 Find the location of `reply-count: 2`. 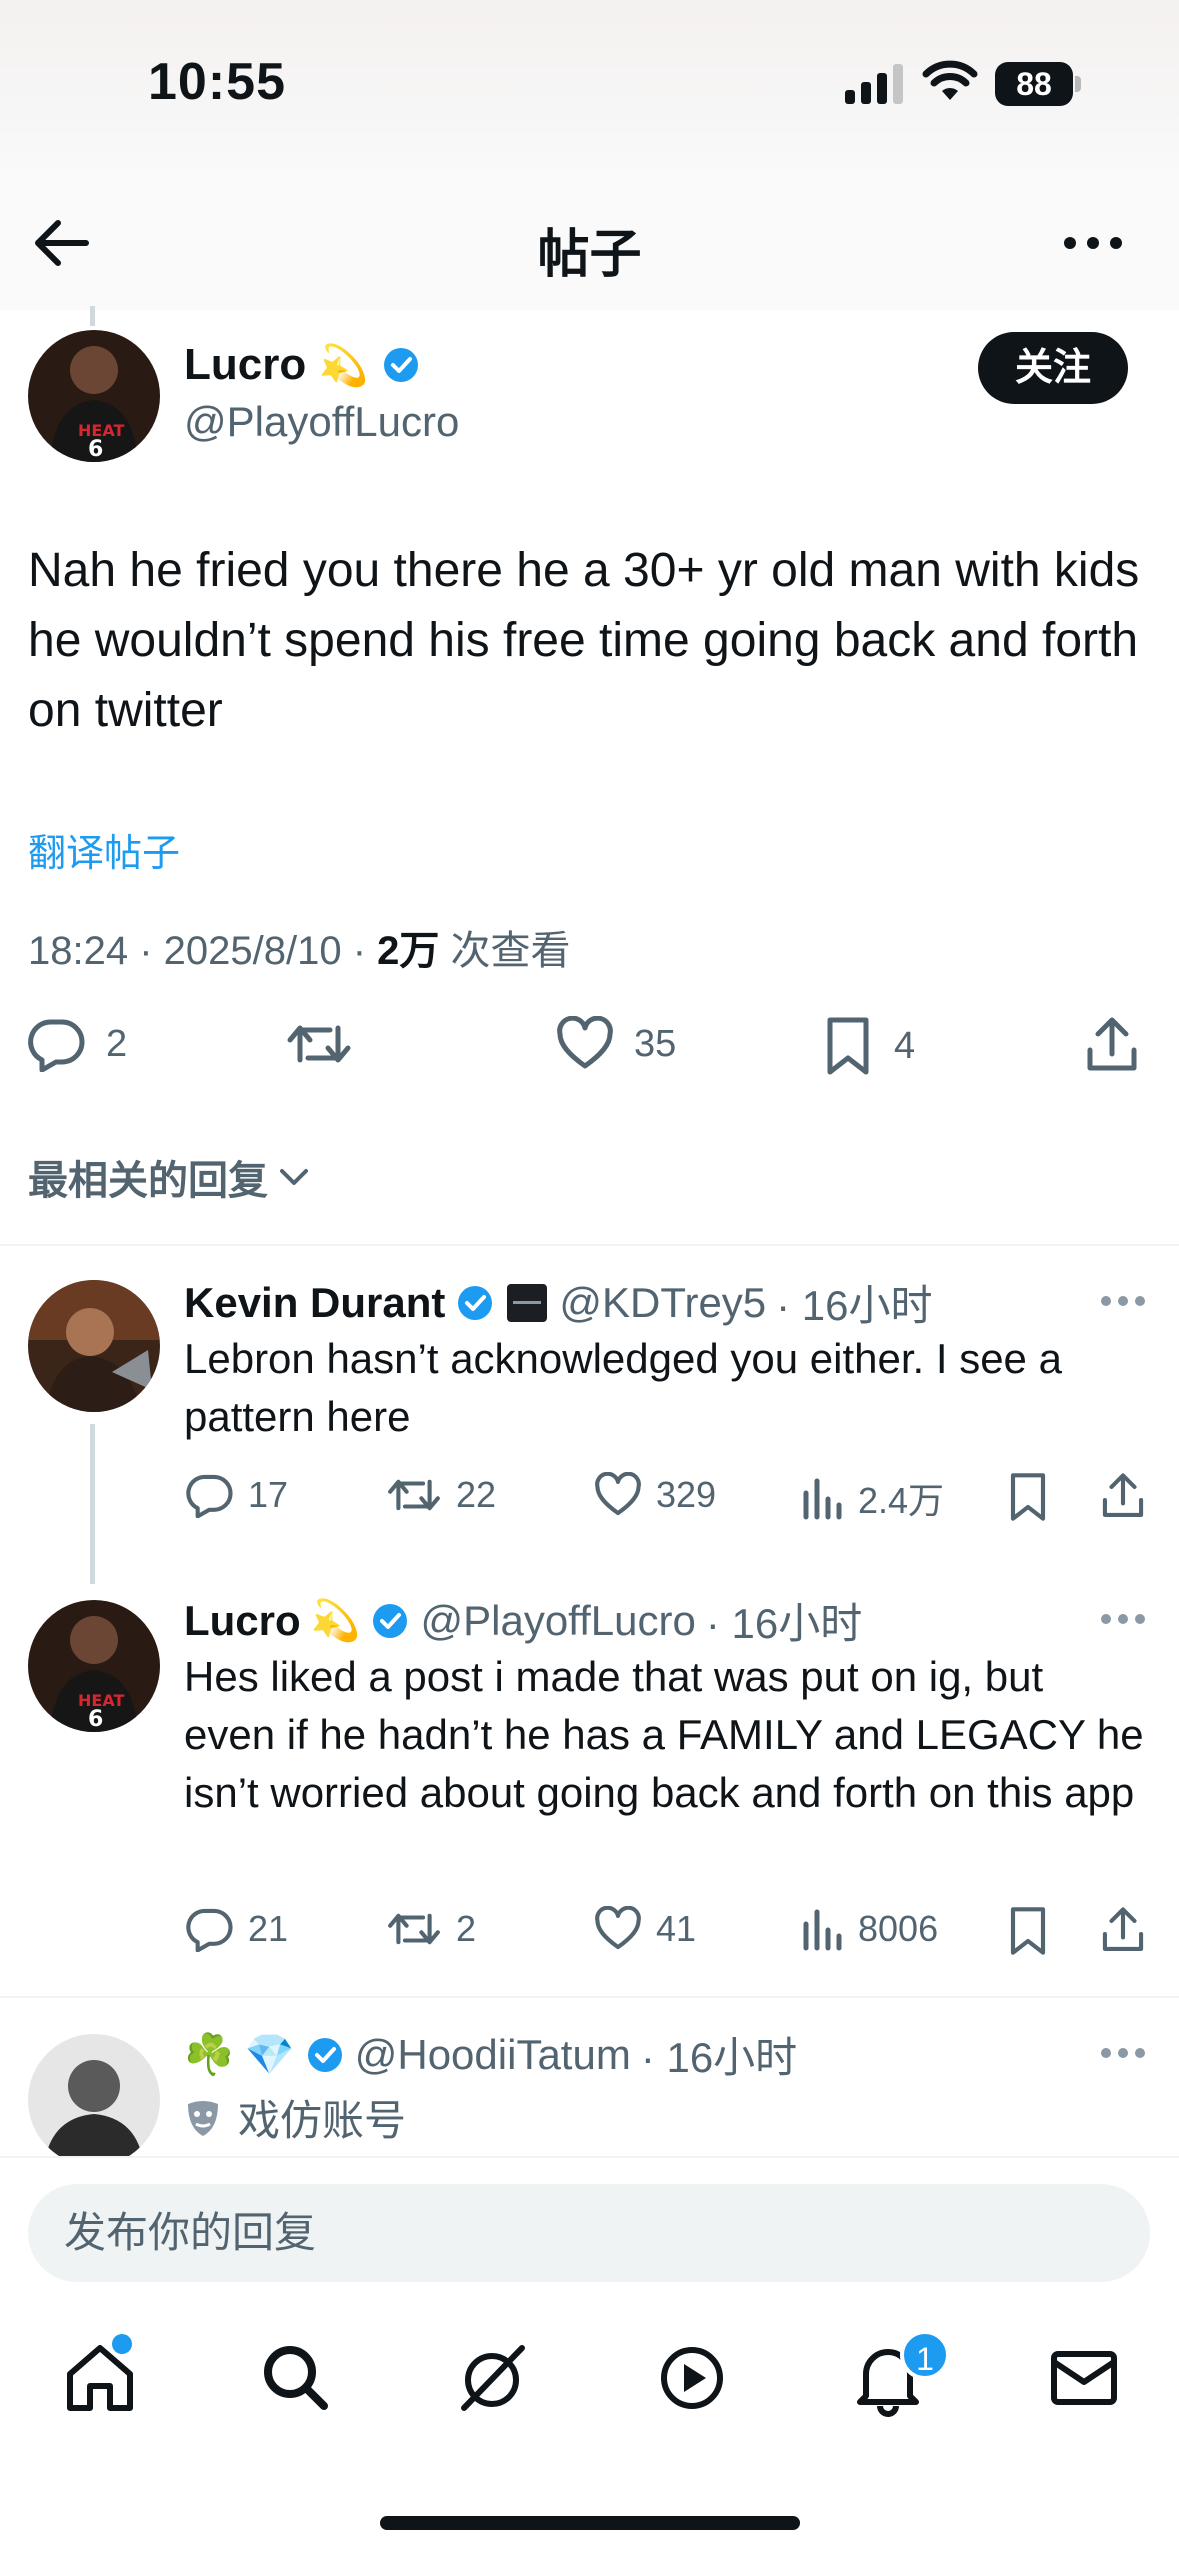

reply-count: 2 is located at coordinates (117, 1043).